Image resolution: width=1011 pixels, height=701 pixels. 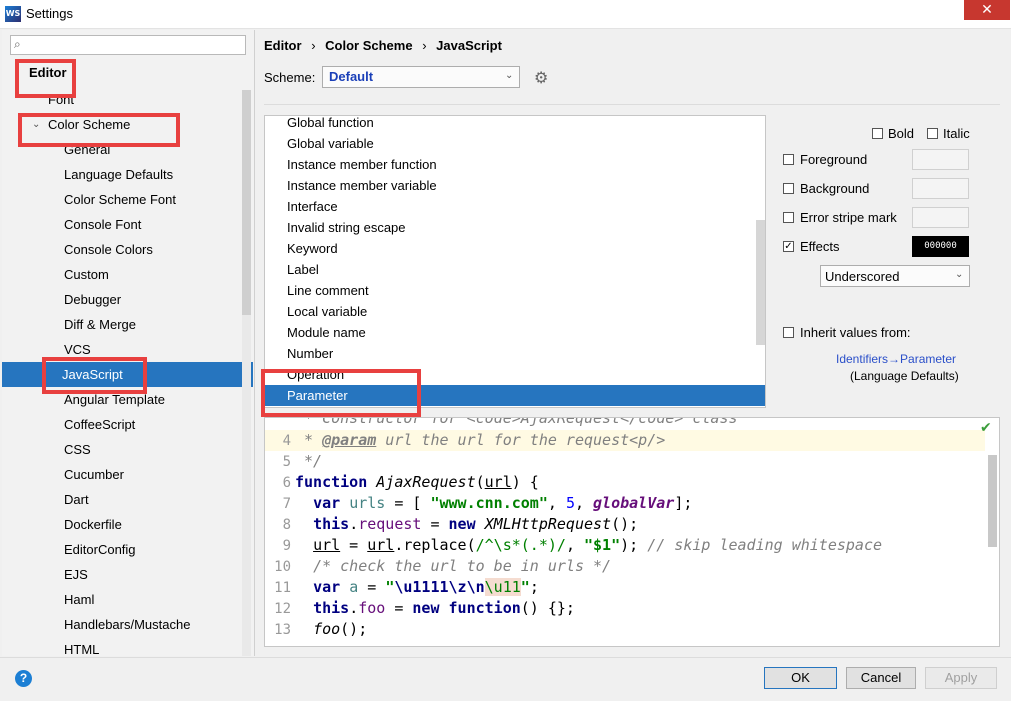 What do you see at coordinates (956, 133) in the screenshot?
I see `italic-label: Italic` at bounding box center [956, 133].